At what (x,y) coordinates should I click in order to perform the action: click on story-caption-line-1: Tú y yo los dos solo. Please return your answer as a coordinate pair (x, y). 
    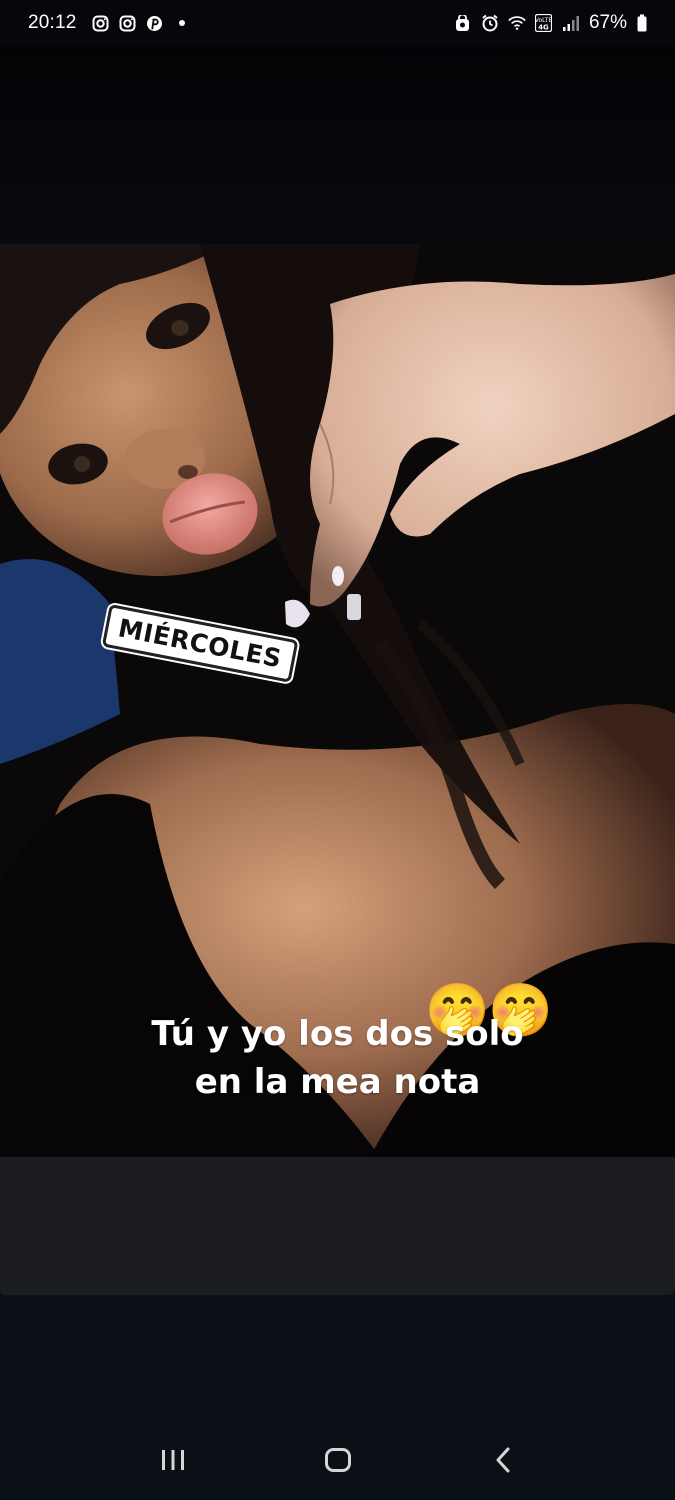
    Looking at the image, I should click on (337, 1034).